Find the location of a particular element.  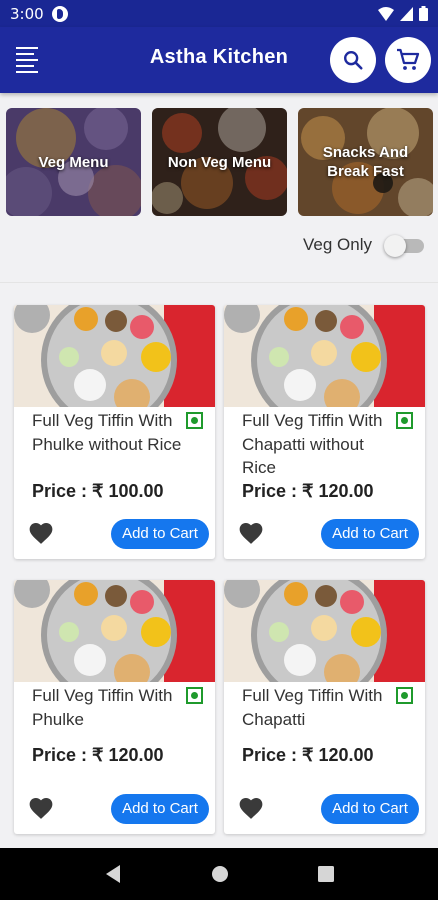

category-label: Snacks And Break Fast is located at coordinates (365, 162).